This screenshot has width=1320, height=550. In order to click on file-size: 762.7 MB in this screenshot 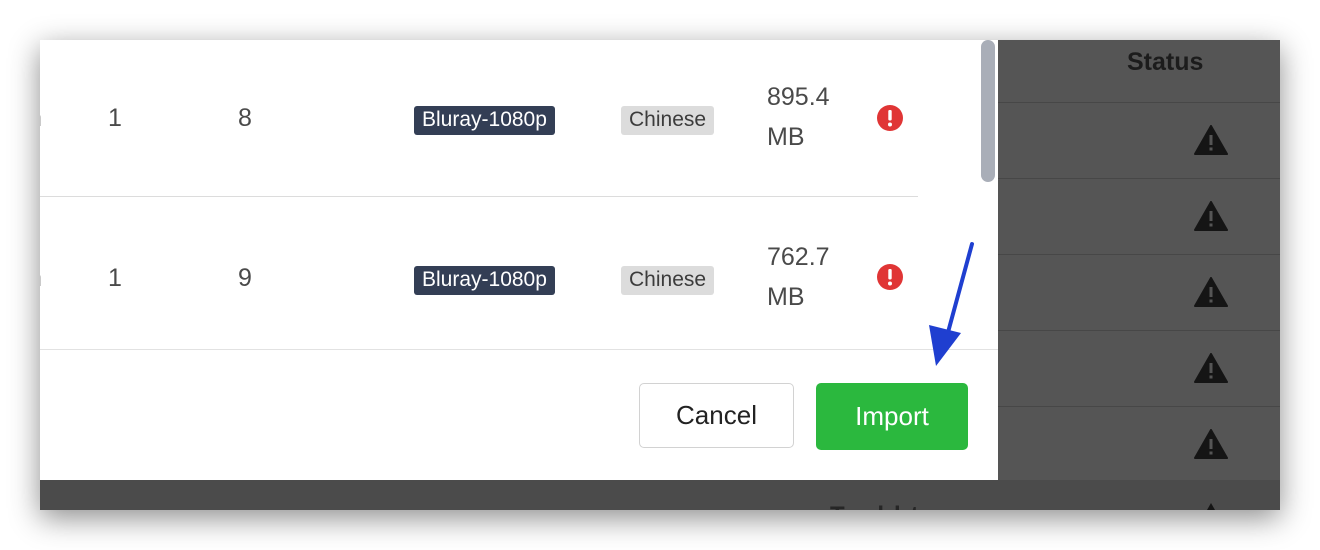, I will do `click(812, 277)`.